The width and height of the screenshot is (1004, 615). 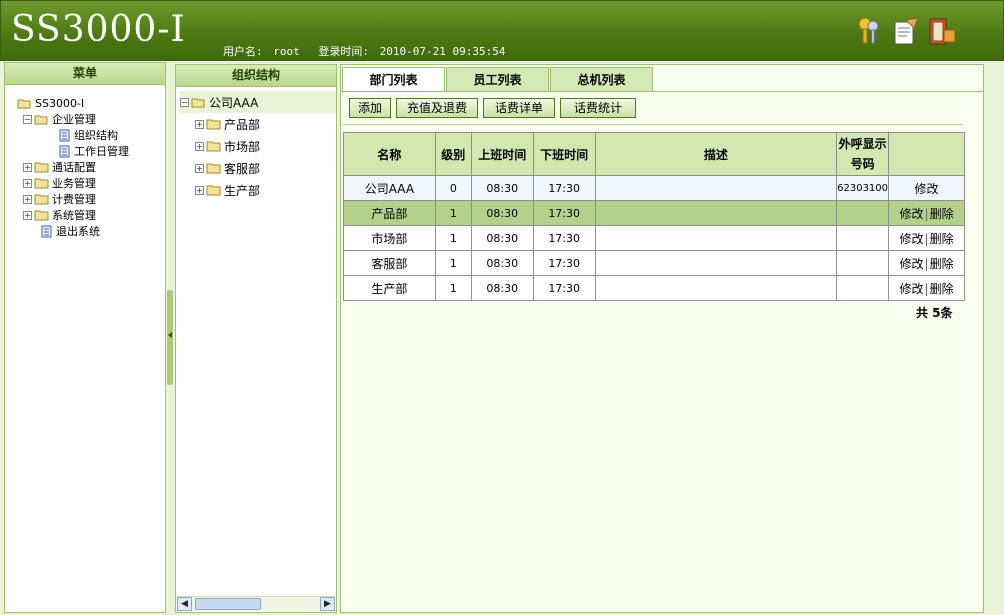 I want to click on call-detail-button: 话费详单, so click(x=519, y=108).